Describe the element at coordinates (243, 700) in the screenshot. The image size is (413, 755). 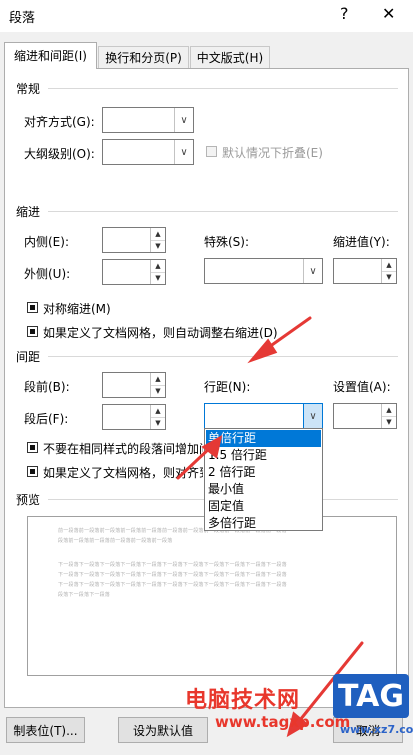
I see `watermark-text: 电脑技术网` at that location.